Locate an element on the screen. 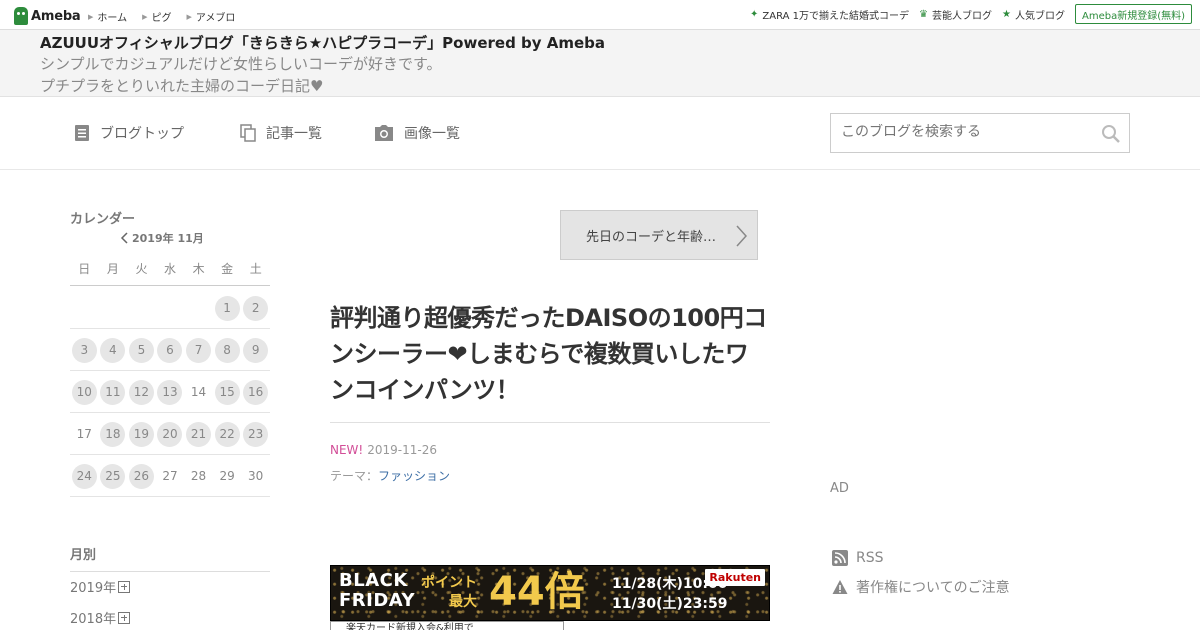  calendar-day-number: 20 is located at coordinates (170, 434).